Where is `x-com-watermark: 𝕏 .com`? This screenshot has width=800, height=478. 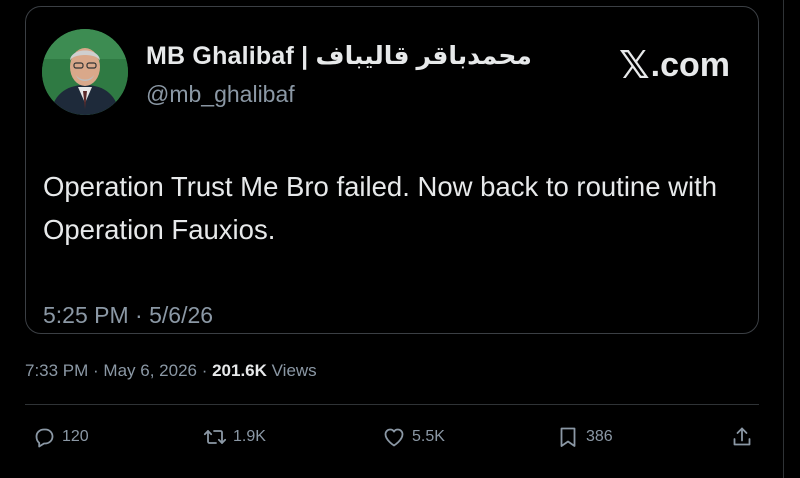 x-com-watermark: 𝕏 .com is located at coordinates (674, 65).